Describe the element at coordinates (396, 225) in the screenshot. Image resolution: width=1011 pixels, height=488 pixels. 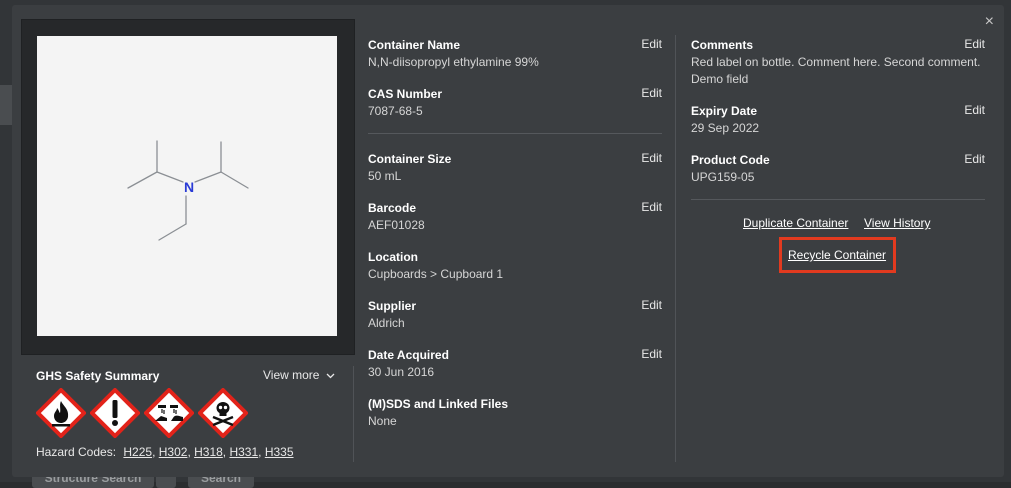
I see `field-value: AEF01028` at that location.